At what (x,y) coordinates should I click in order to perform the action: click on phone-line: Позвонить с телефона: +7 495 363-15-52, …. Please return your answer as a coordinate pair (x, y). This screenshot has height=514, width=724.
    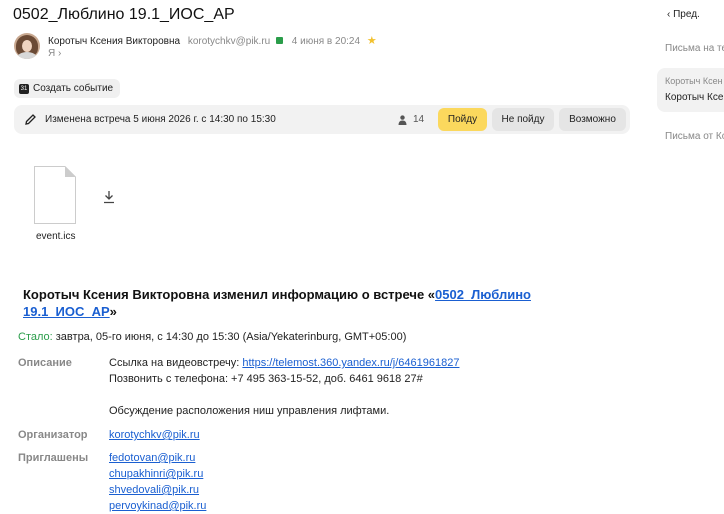
    Looking at the image, I should click on (266, 379).